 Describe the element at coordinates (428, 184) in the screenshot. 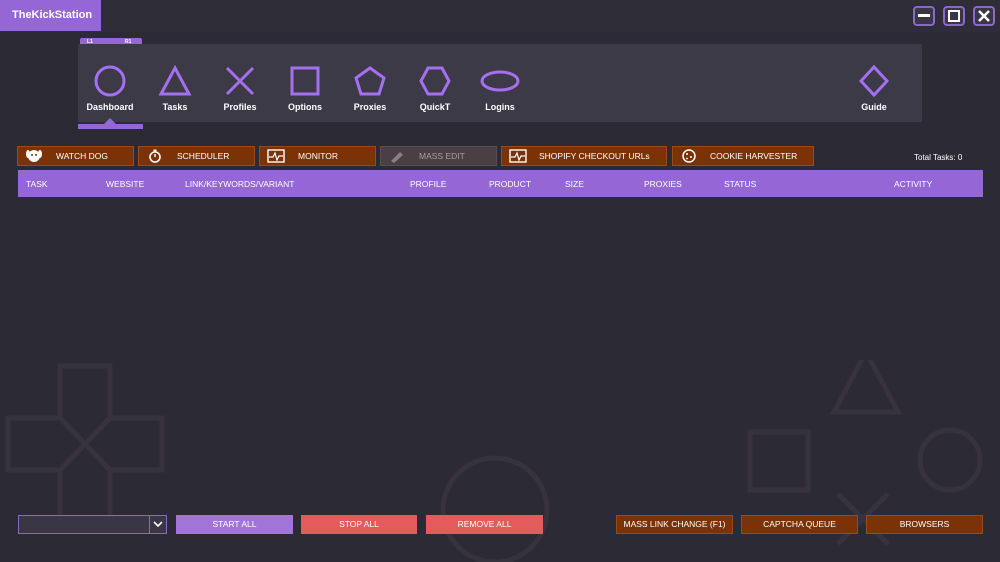

I see `column-profile: PROFILE` at that location.